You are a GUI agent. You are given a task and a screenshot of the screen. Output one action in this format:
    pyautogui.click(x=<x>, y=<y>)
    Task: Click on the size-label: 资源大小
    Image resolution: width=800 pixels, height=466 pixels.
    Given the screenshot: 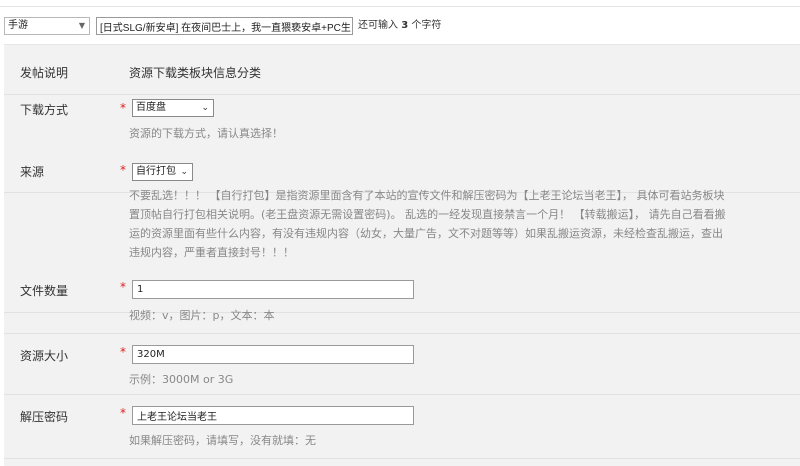 What is the action you would take?
    pyautogui.click(x=44, y=356)
    